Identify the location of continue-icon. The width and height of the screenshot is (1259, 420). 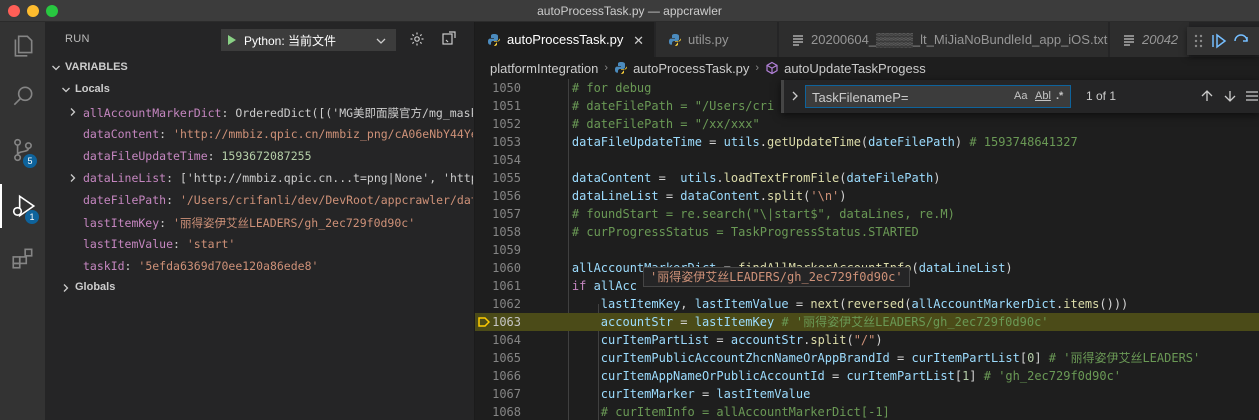
(1219, 41).